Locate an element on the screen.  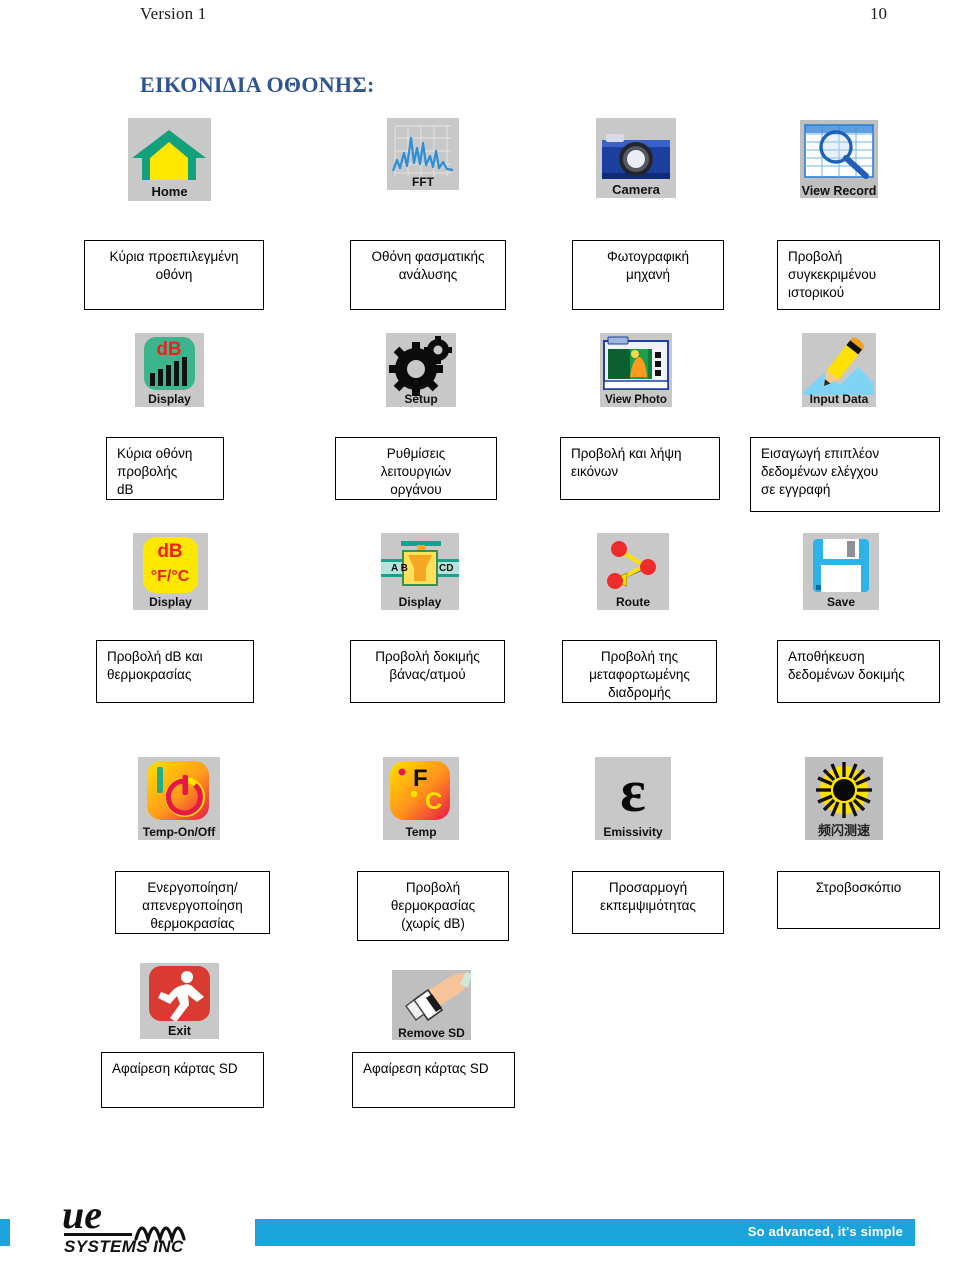
caption-text: Κύρια οθόνη προβολής dB is located at coordinates (155, 471).